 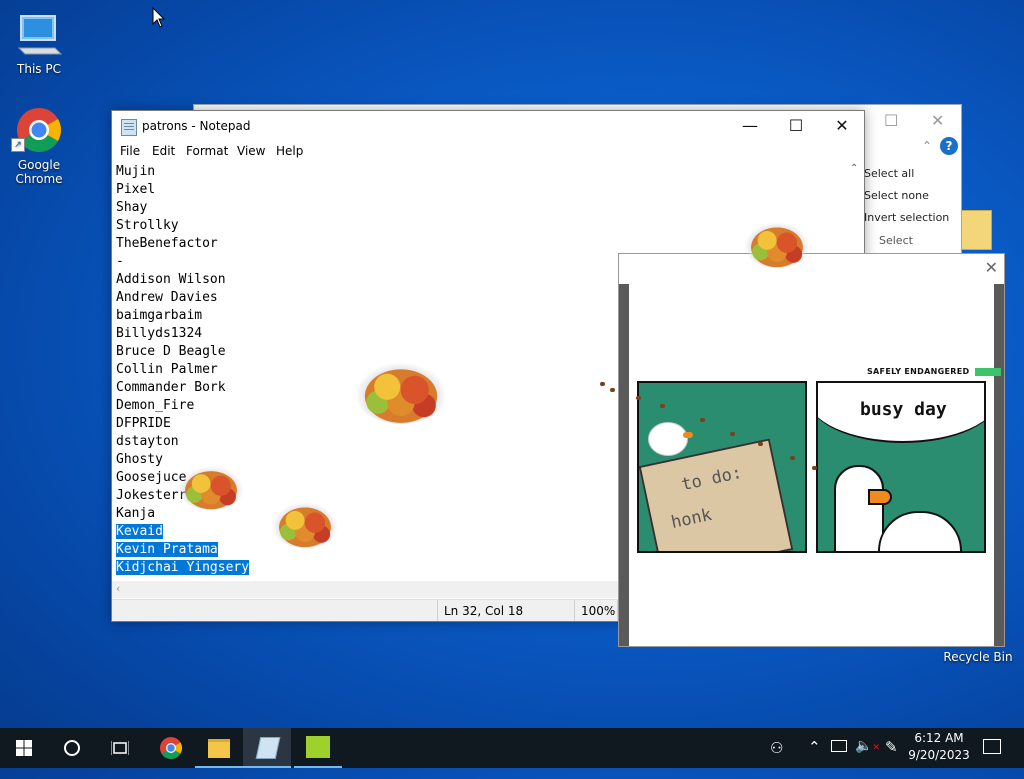 I want to click on menu-format: Format, so click(x=207, y=151).